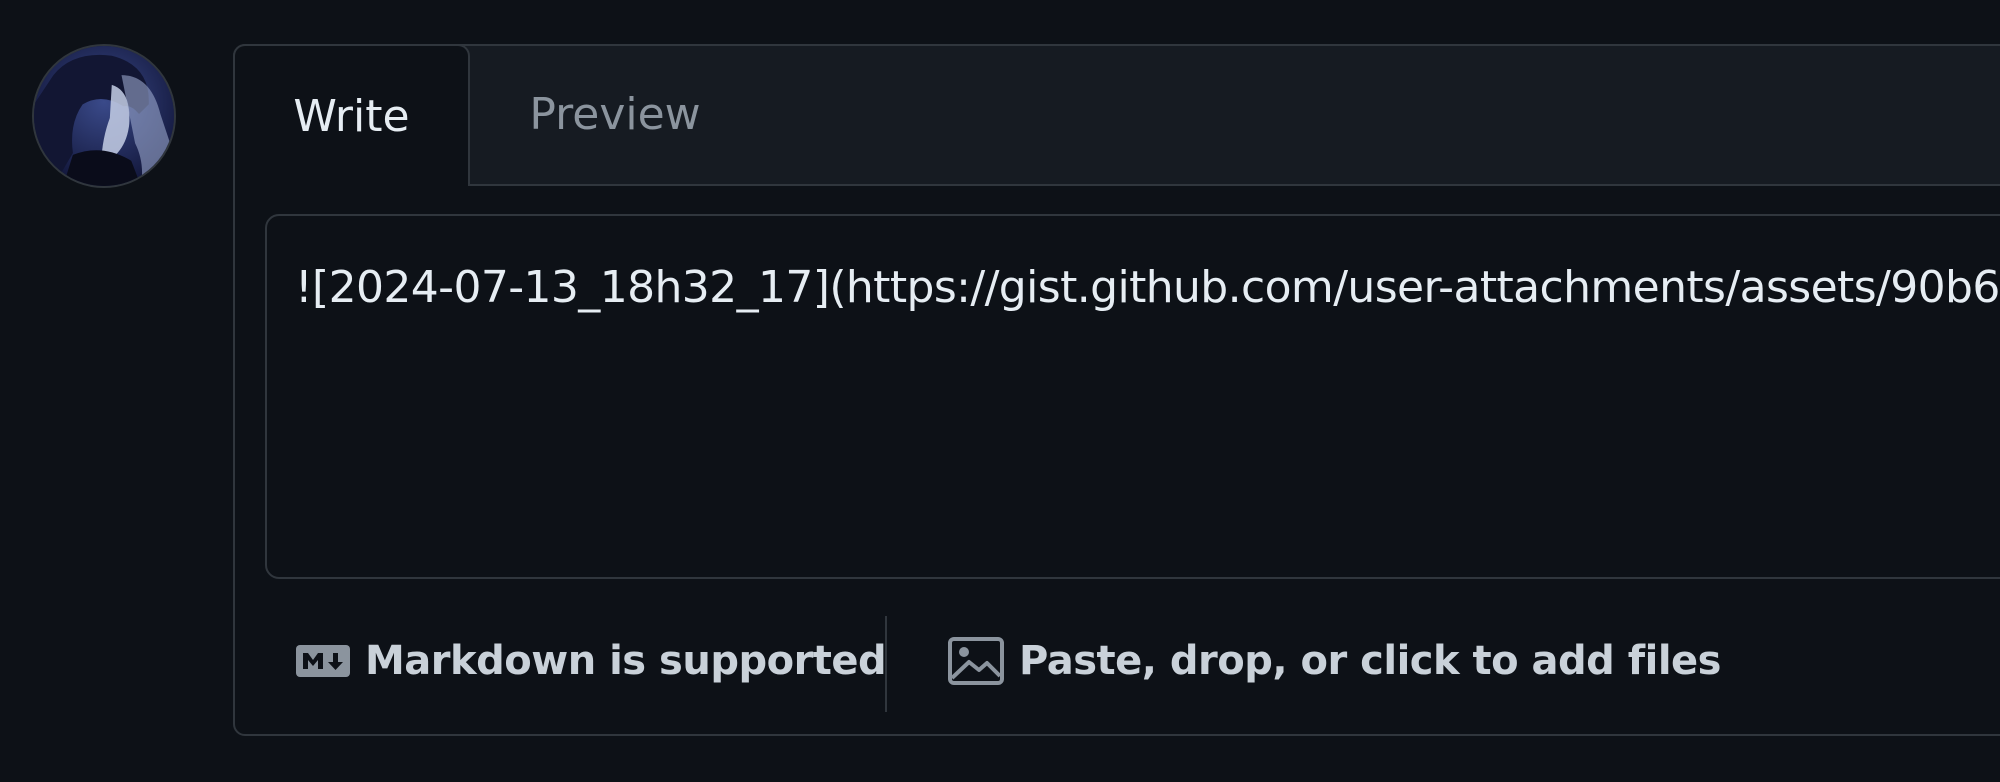 The height and width of the screenshot is (782, 2000). I want to click on tab-write: Write, so click(351, 115).